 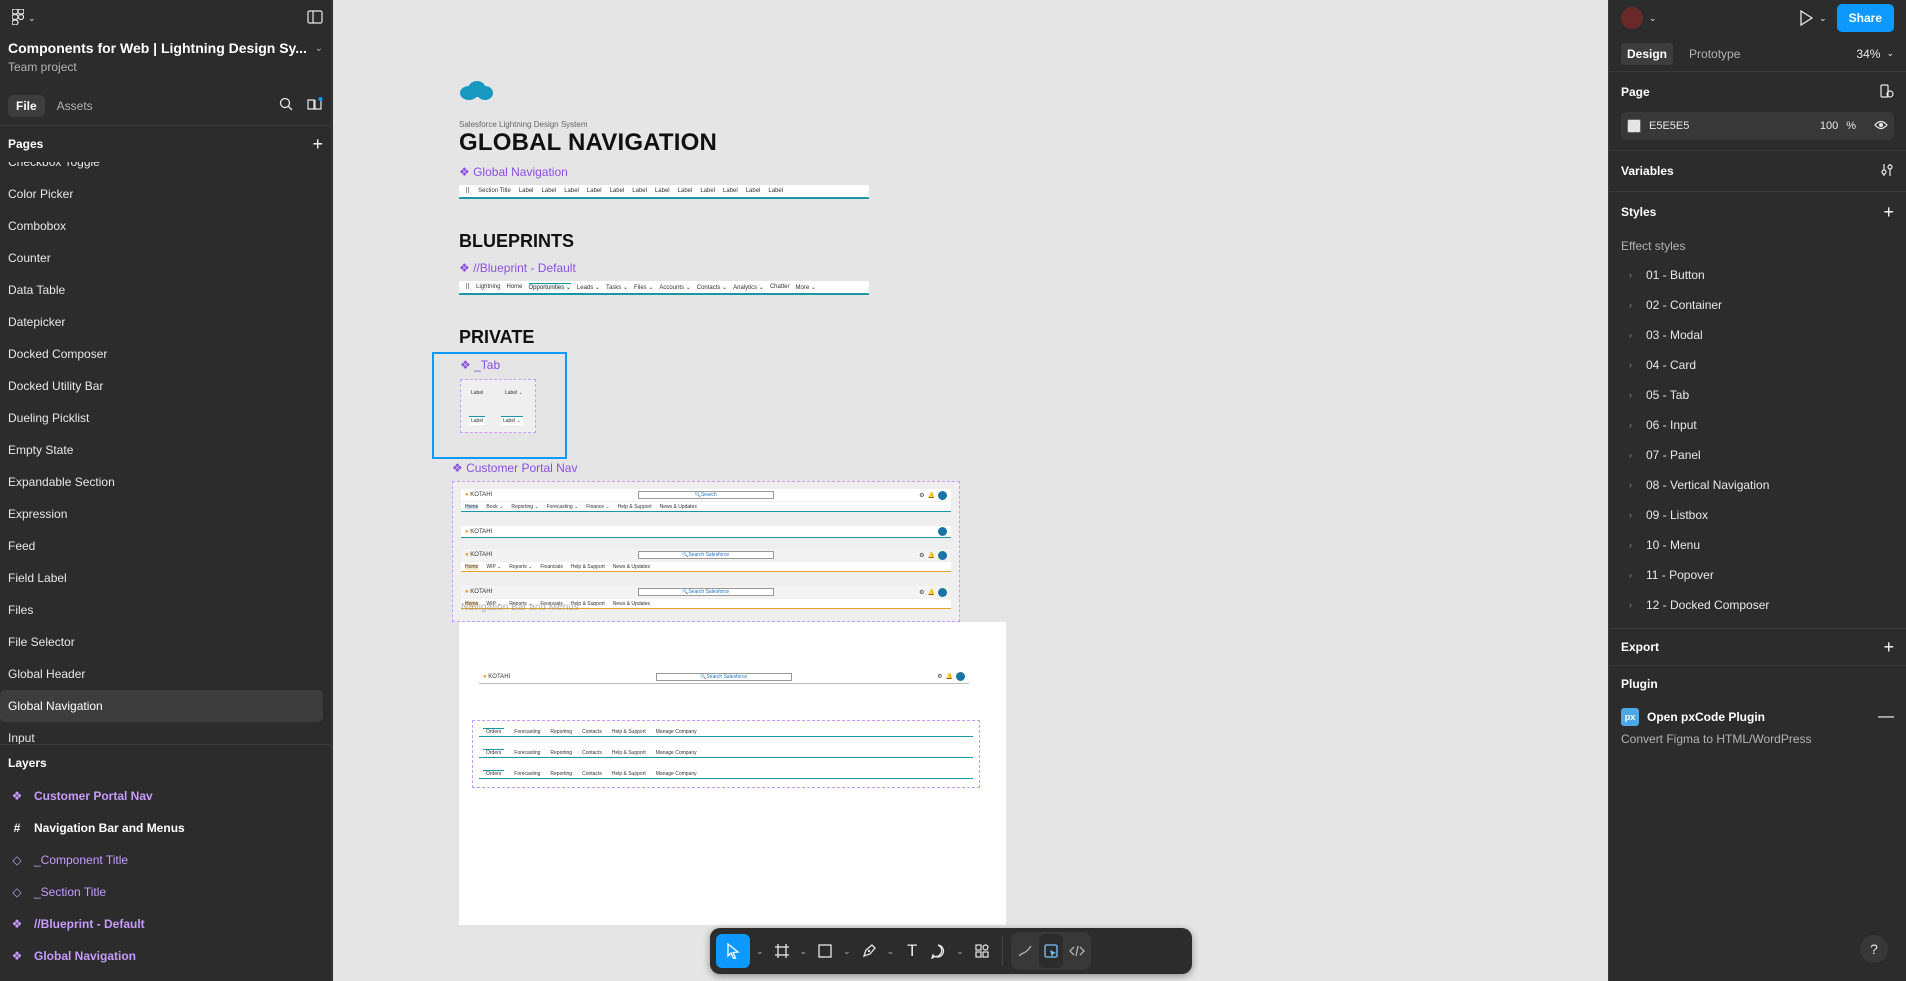 What do you see at coordinates (1757, 515) in the screenshot?
I see `effect-style-item: › 09 - Listbox` at bounding box center [1757, 515].